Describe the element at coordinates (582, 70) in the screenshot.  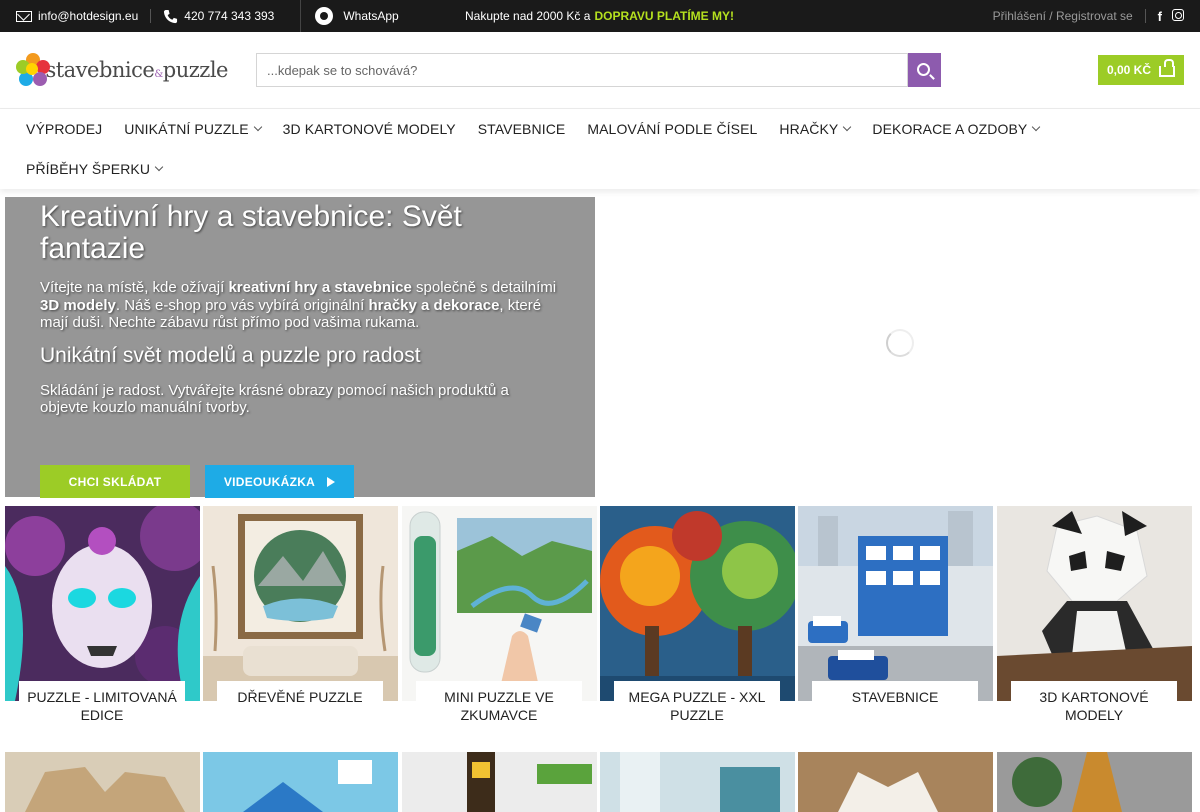
I see `search-input` at that location.